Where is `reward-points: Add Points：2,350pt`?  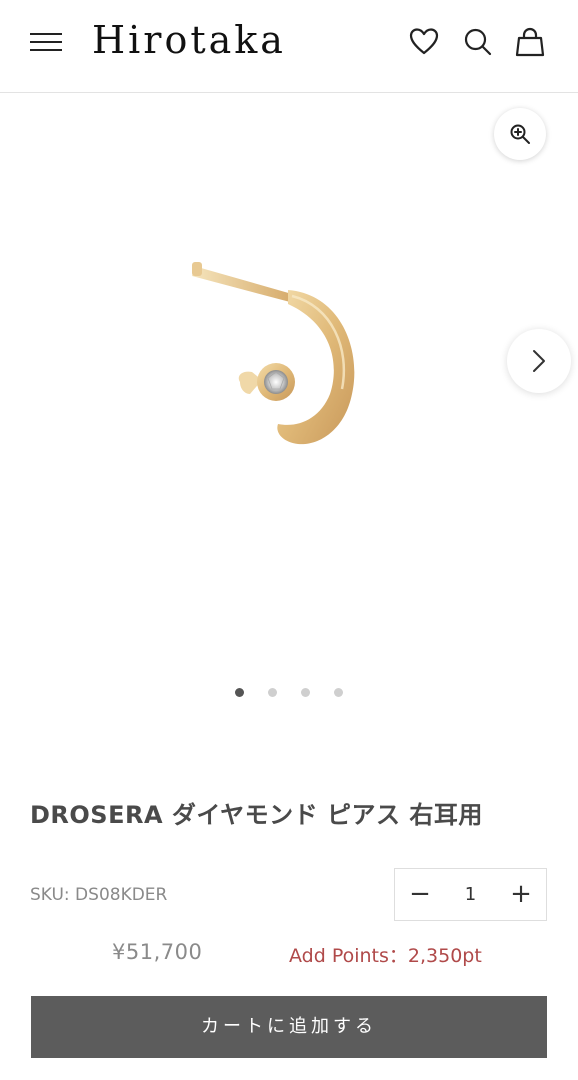
reward-points: Add Points：2,350pt is located at coordinates (385, 956).